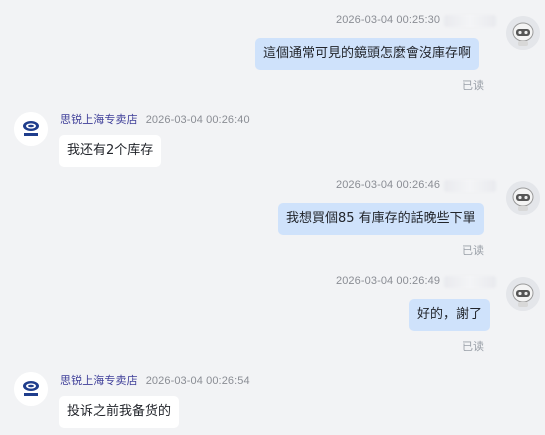  What do you see at coordinates (450, 315) in the screenshot?
I see `message-bubble: 好的，謝了` at bounding box center [450, 315].